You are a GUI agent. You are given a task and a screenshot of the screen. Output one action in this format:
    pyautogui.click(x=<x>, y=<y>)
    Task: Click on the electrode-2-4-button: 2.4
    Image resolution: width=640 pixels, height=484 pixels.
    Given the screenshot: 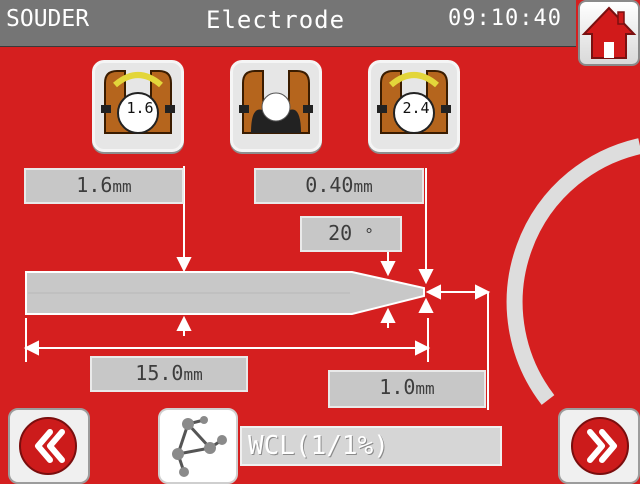 What is the action you would take?
    pyautogui.click(x=414, y=106)
    